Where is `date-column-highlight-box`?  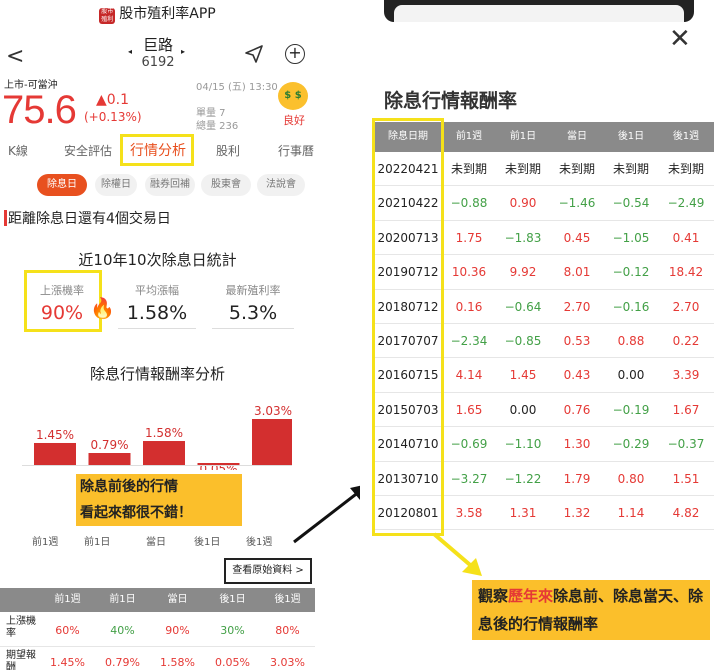 date-column-highlight-box is located at coordinates (408, 327).